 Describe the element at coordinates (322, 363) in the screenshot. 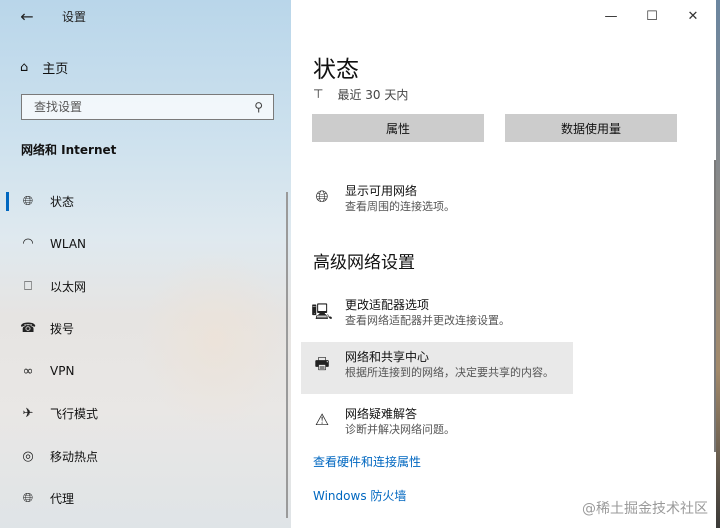

I see `sharing-center-icon: 🖶` at that location.